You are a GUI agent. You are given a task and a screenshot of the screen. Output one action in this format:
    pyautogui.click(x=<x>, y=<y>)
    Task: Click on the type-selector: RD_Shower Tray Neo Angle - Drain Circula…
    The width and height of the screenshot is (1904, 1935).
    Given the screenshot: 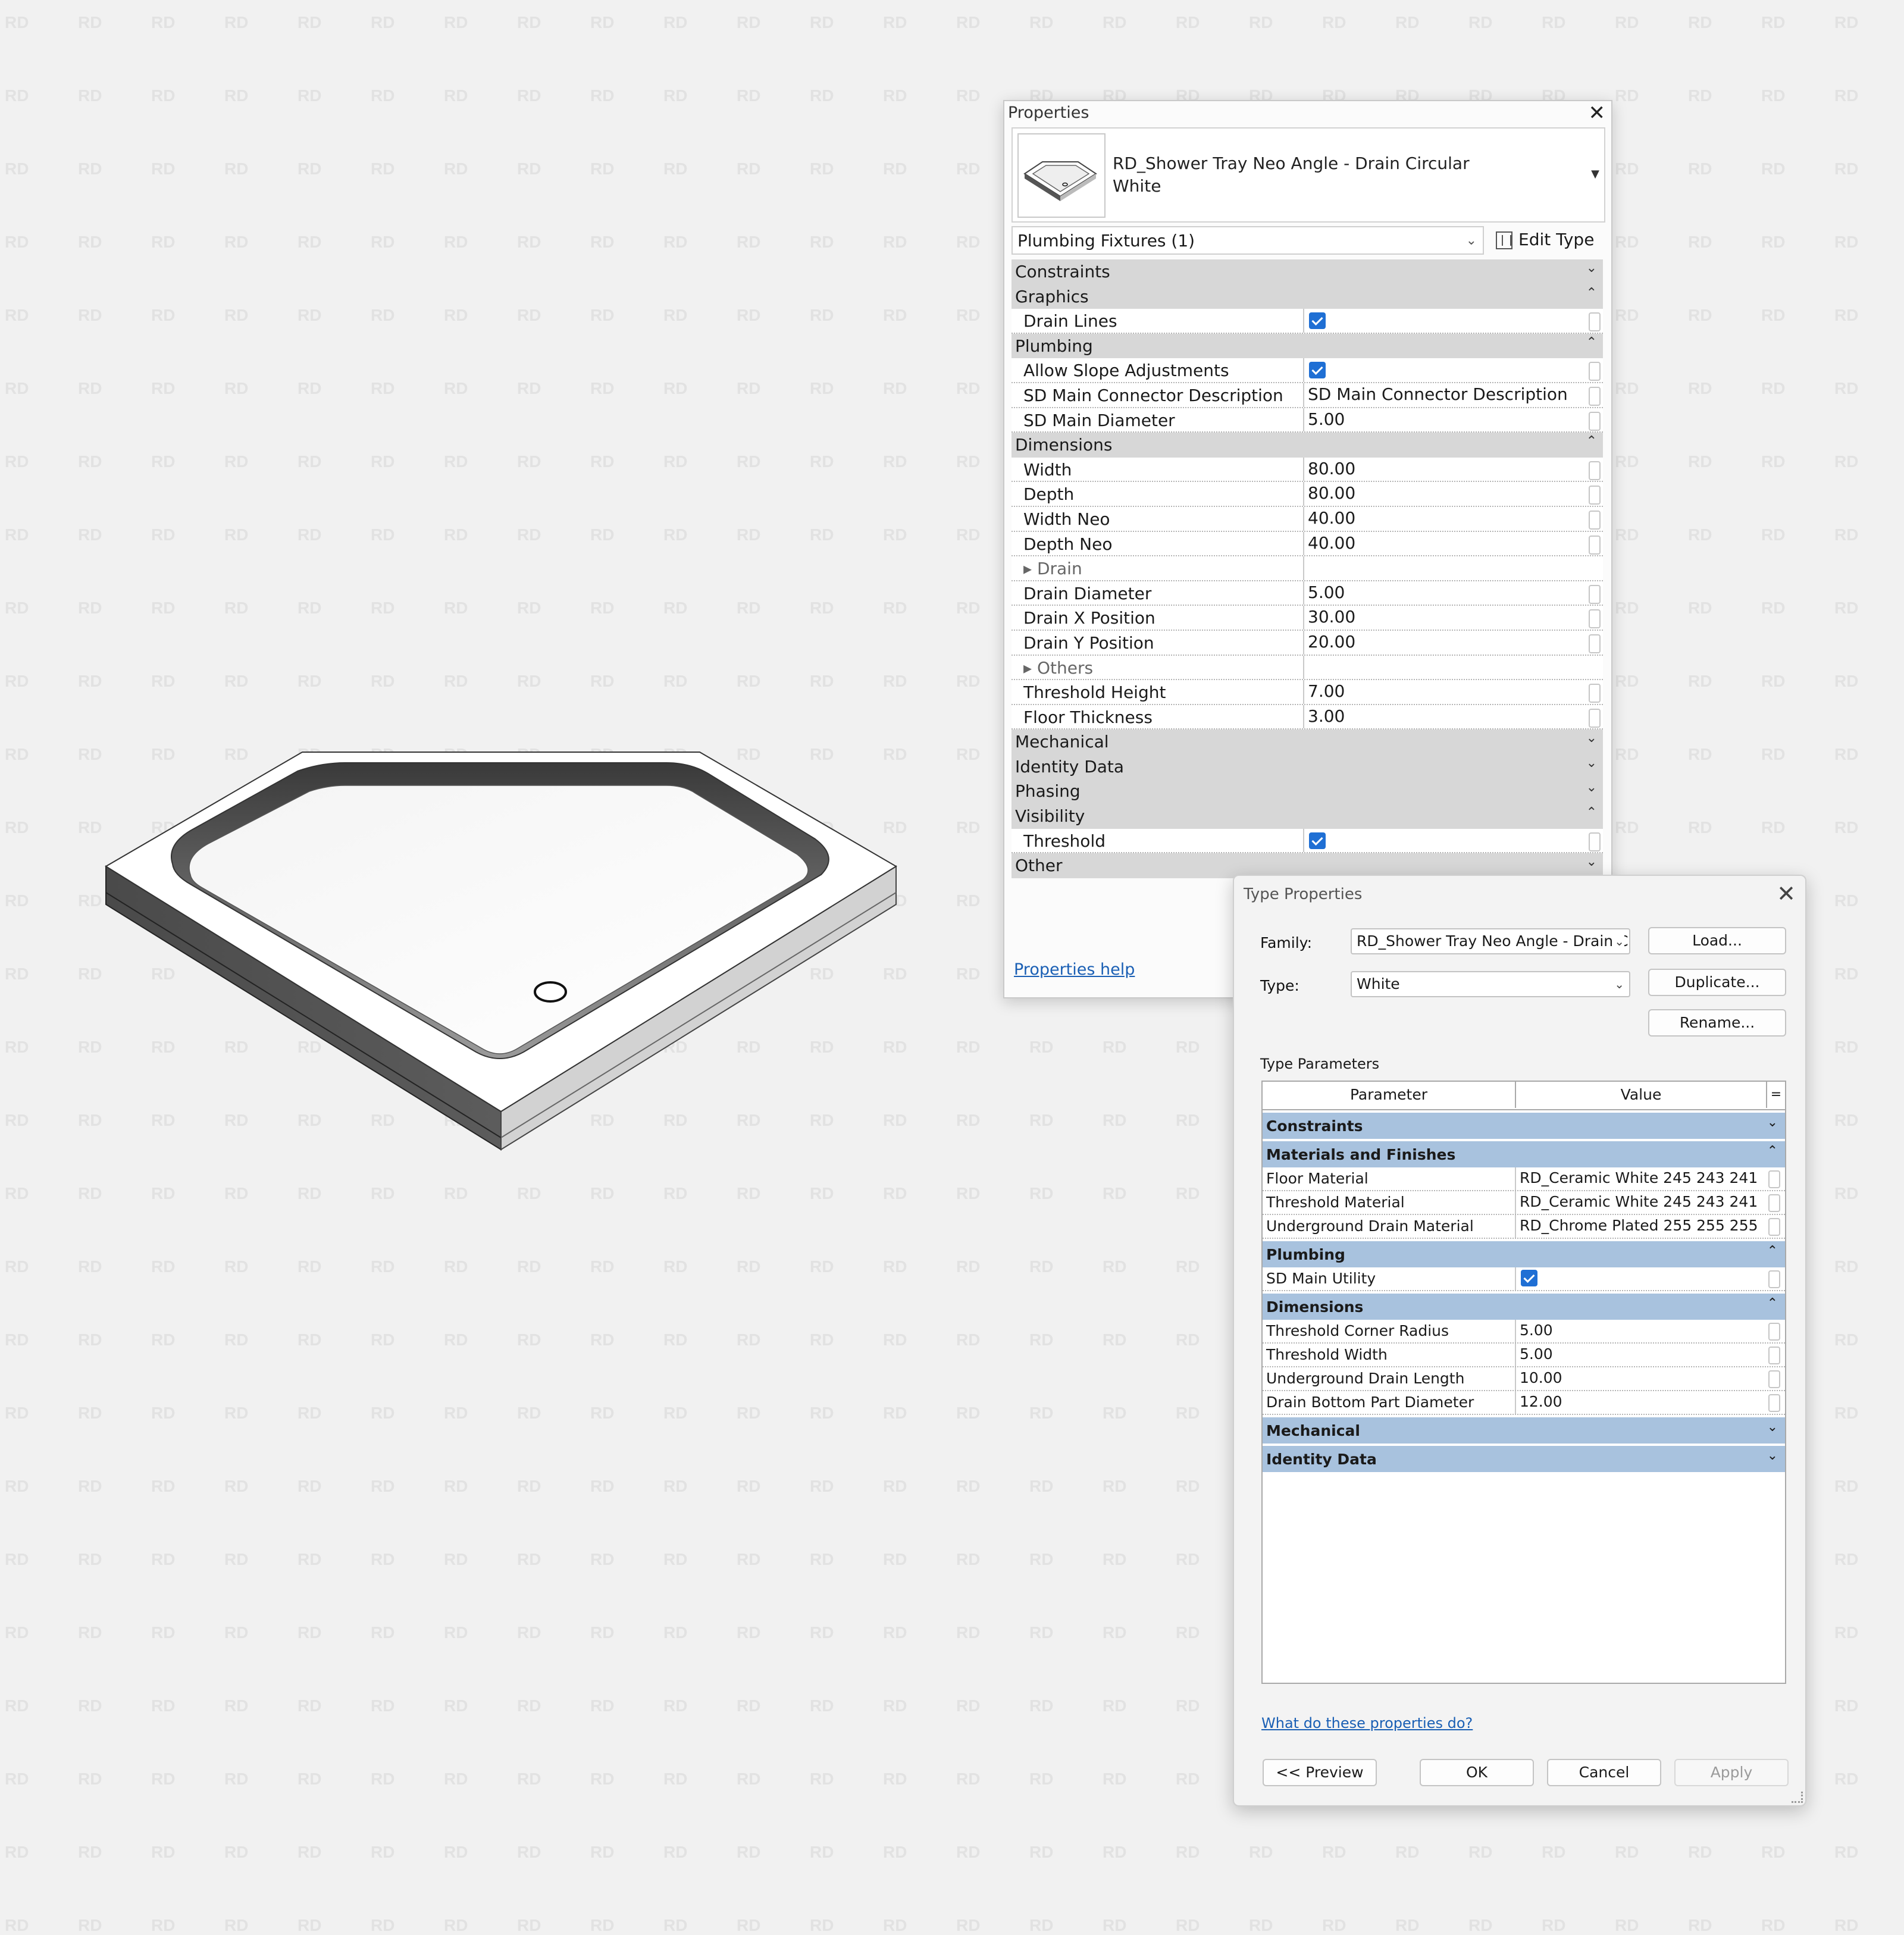 What is the action you would take?
    pyautogui.click(x=1308, y=175)
    